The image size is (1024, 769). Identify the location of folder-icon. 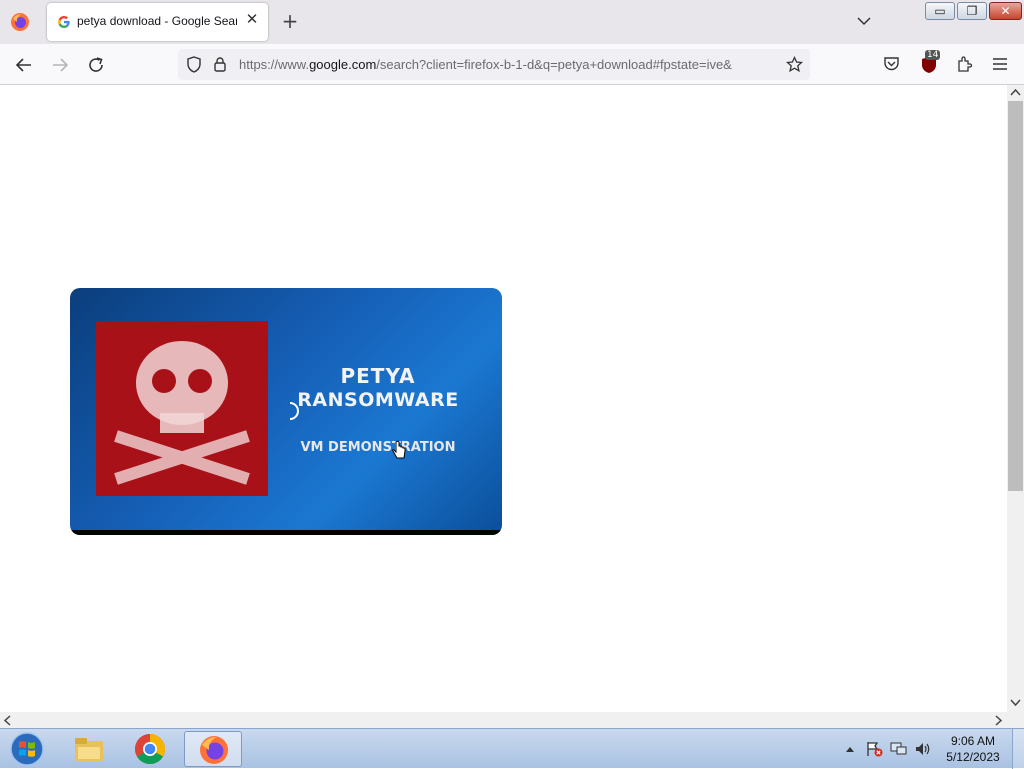
(89, 749).